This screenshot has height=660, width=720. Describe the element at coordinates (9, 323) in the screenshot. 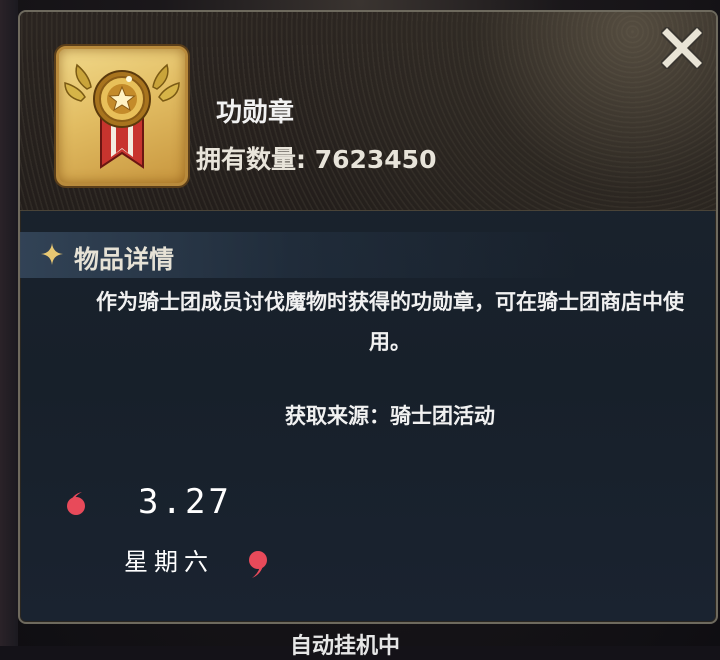

I see `background-edge` at that location.